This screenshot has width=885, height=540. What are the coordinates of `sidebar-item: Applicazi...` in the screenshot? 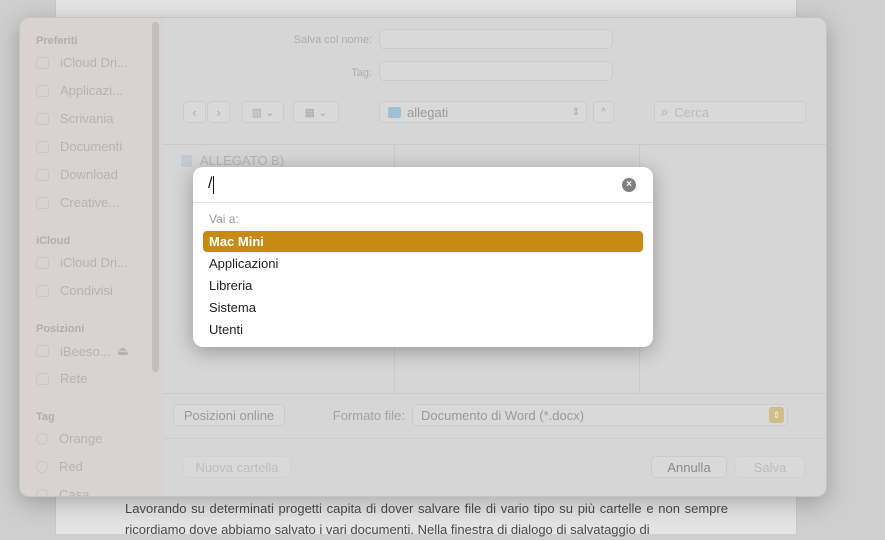 It's located at (79, 90).